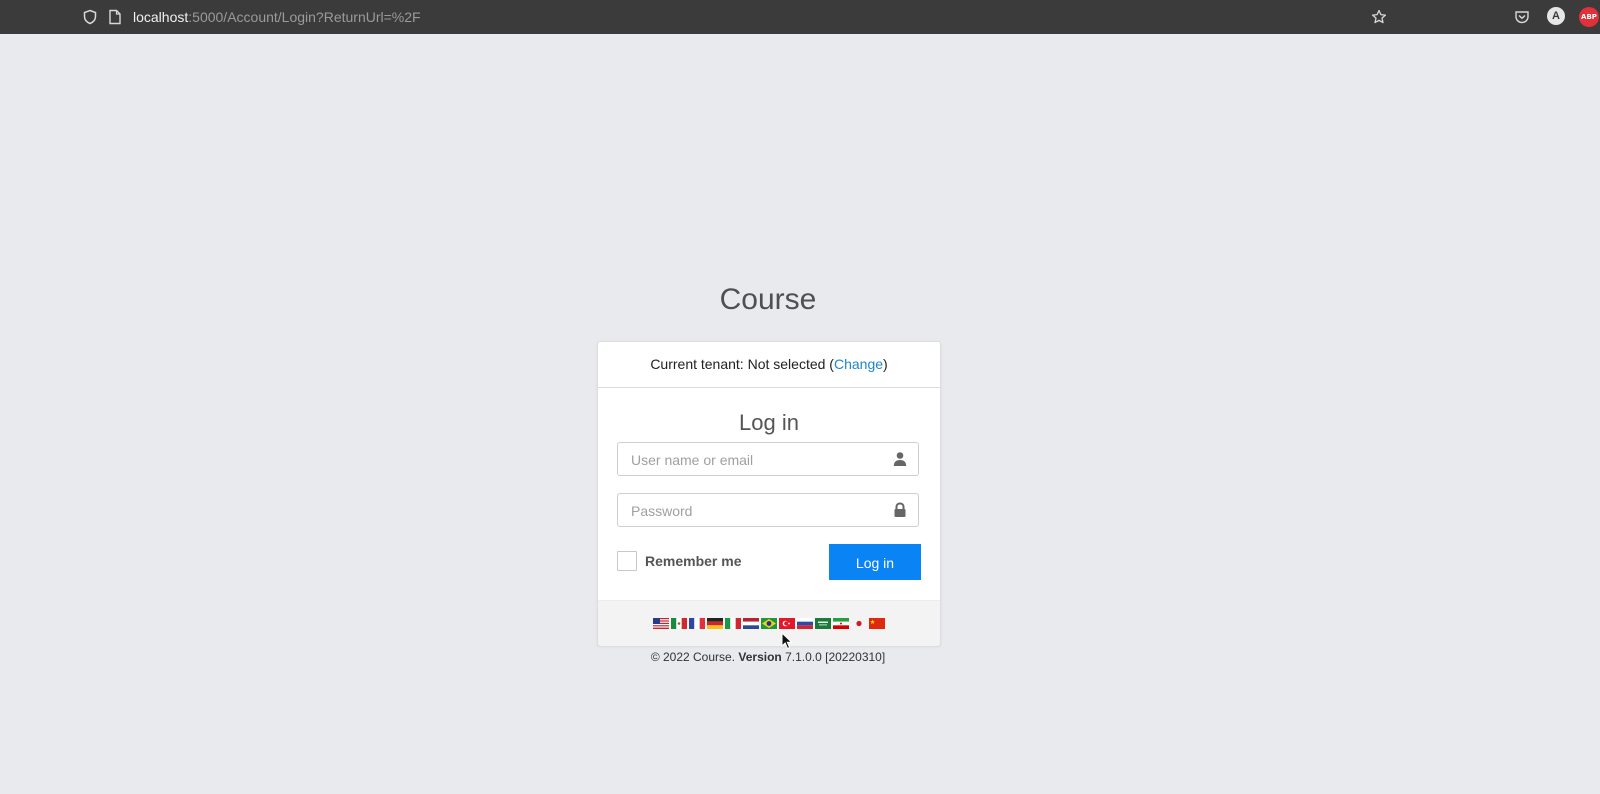 This screenshot has width=1600, height=794. What do you see at coordinates (760, 657) in the screenshot?
I see `version-label: Version` at bounding box center [760, 657].